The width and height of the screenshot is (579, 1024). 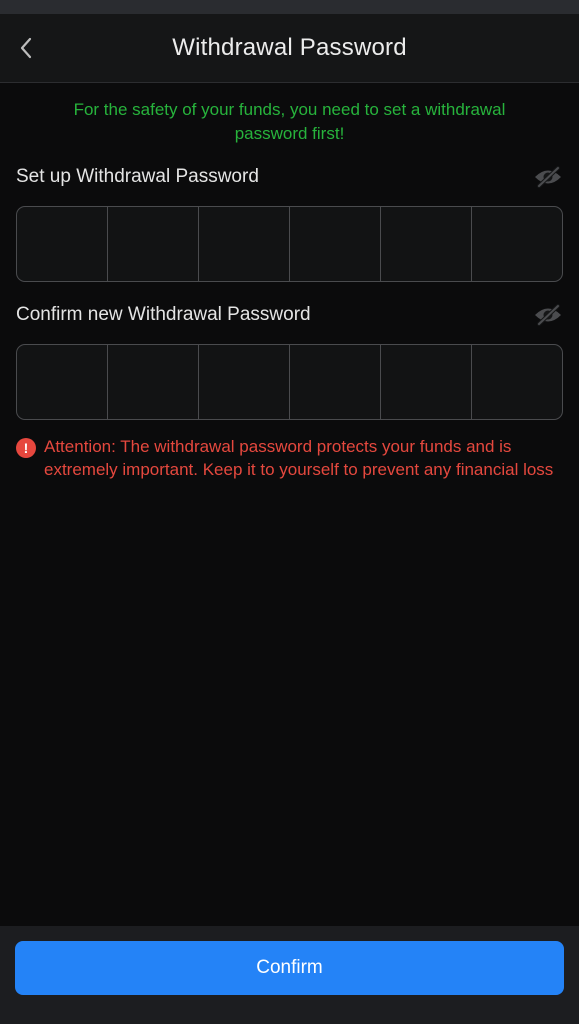 I want to click on footer-bar: Confirm, so click(x=289, y=975).